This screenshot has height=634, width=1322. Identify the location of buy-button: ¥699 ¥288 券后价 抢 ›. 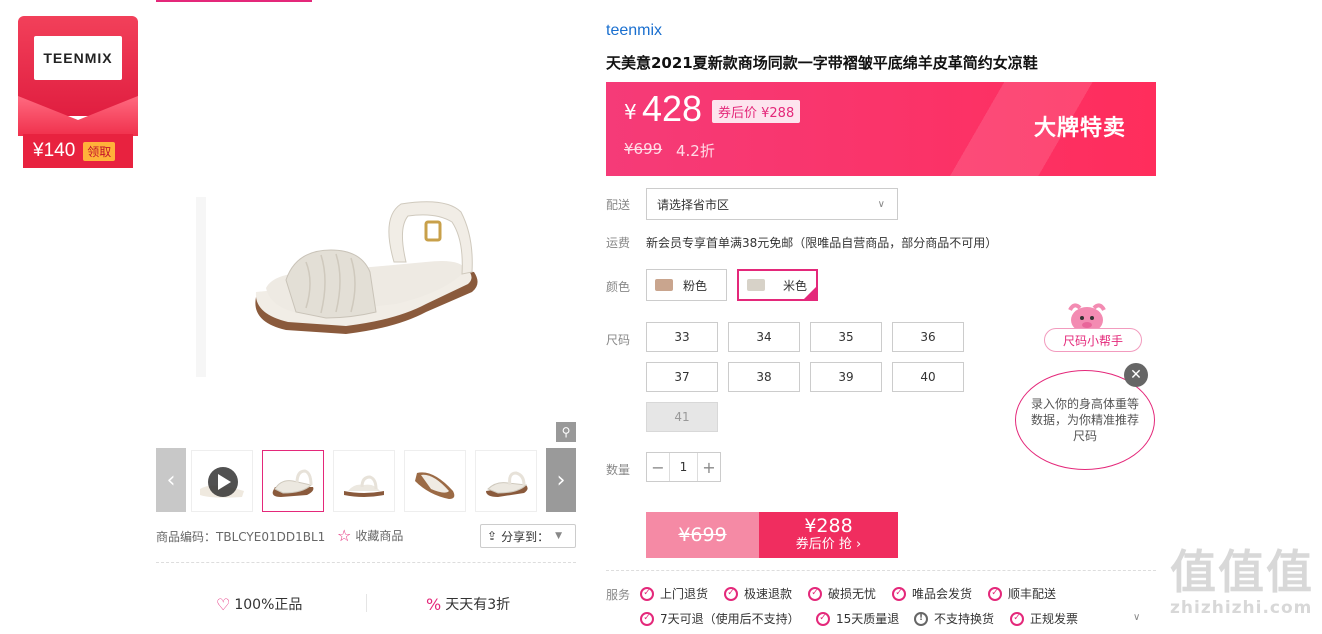
(772, 535).